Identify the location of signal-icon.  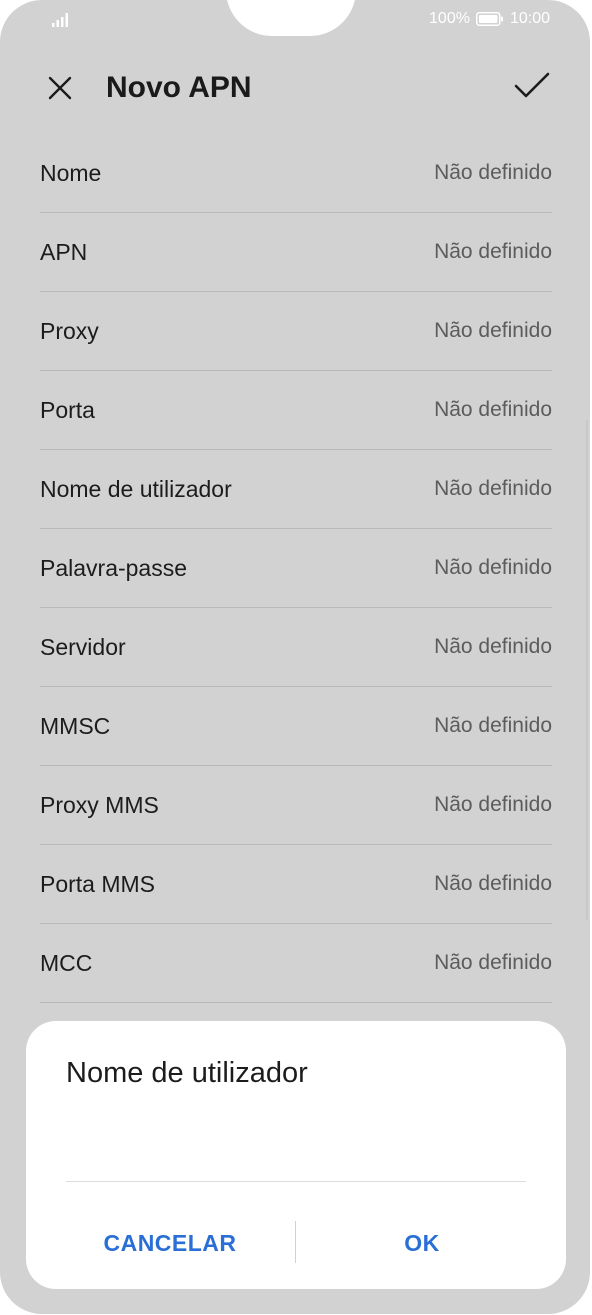
(60, 20).